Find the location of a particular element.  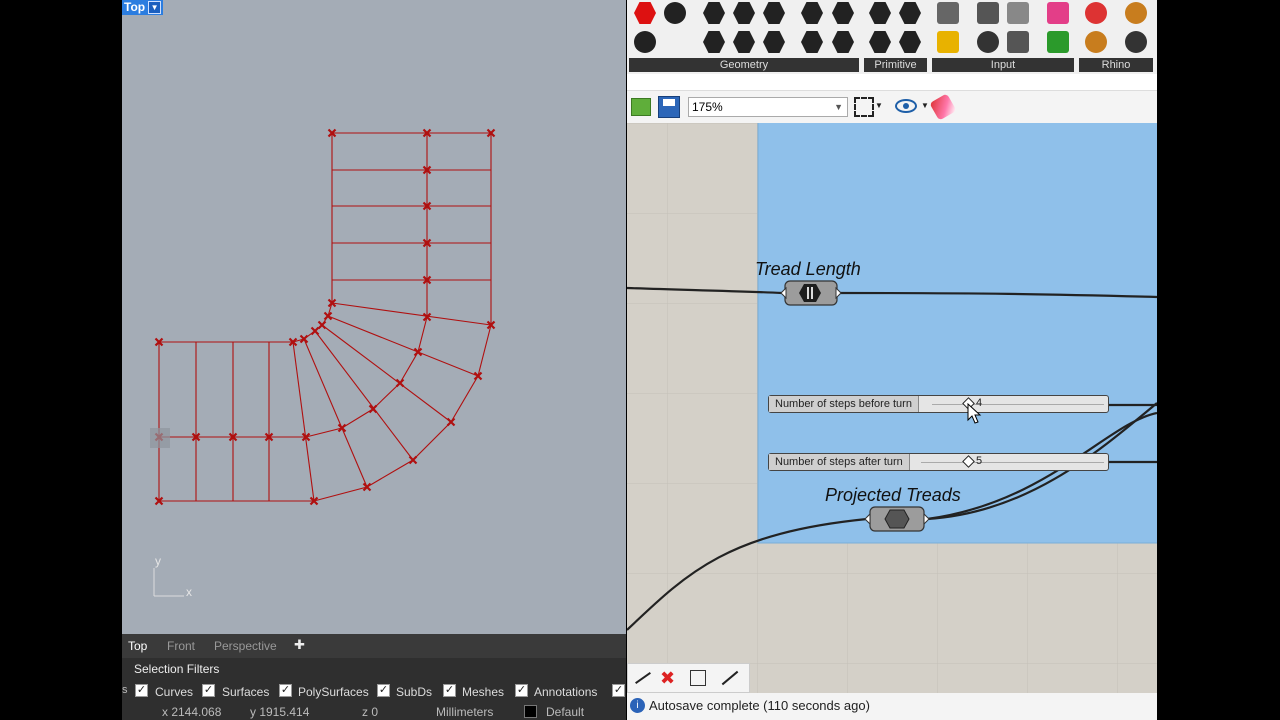

axis-indicator is located at coordinates (168, 582).